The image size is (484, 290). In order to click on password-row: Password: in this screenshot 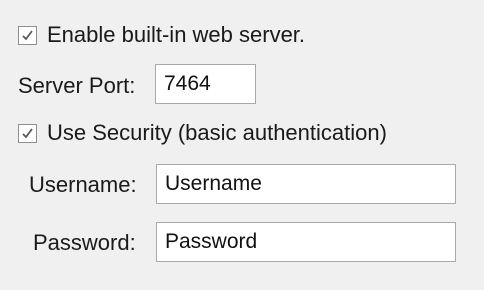, I will do `click(84, 243)`.